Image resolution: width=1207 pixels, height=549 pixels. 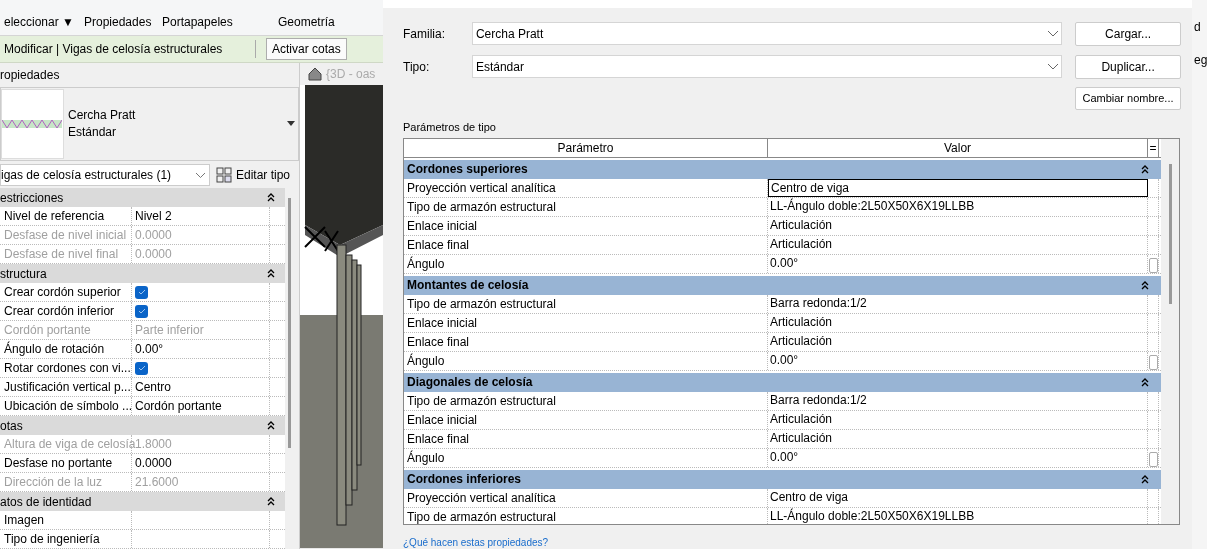 I want to click on value-field: Centro de viga, so click(x=958, y=187).